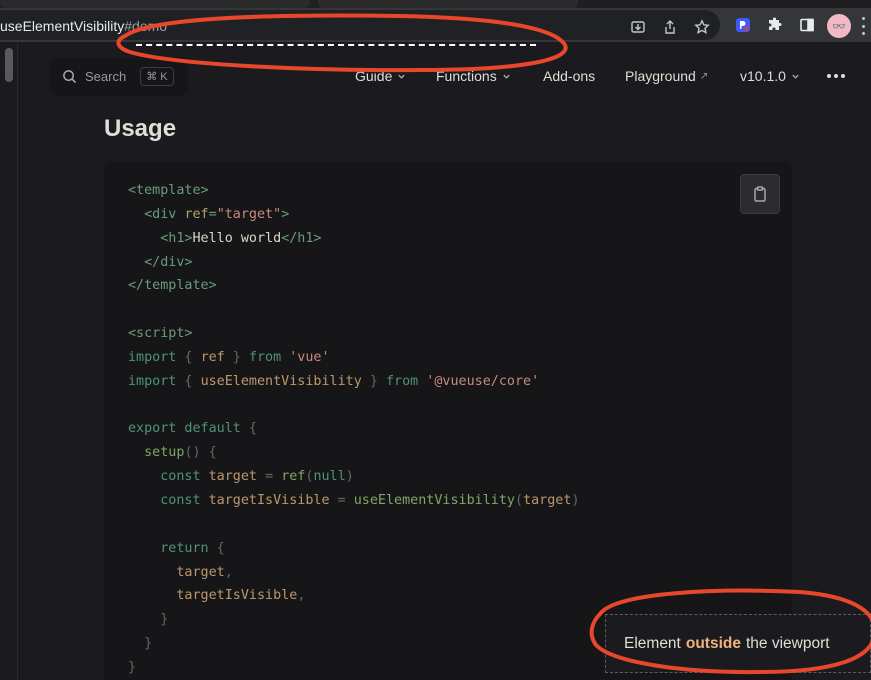 Image resolution: width=871 pixels, height=680 pixels. Describe the element at coordinates (836, 76) in the screenshot. I see `more-menu-icon` at that location.